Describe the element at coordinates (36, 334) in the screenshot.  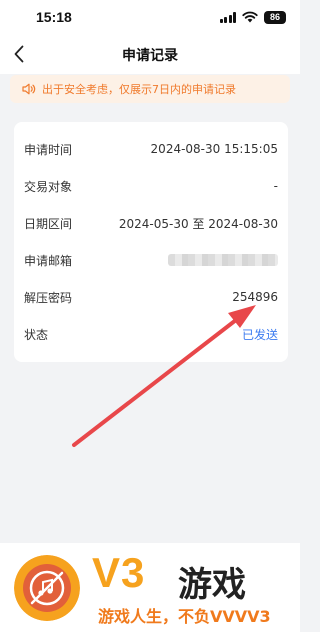
I see `row-label: 状态` at that location.